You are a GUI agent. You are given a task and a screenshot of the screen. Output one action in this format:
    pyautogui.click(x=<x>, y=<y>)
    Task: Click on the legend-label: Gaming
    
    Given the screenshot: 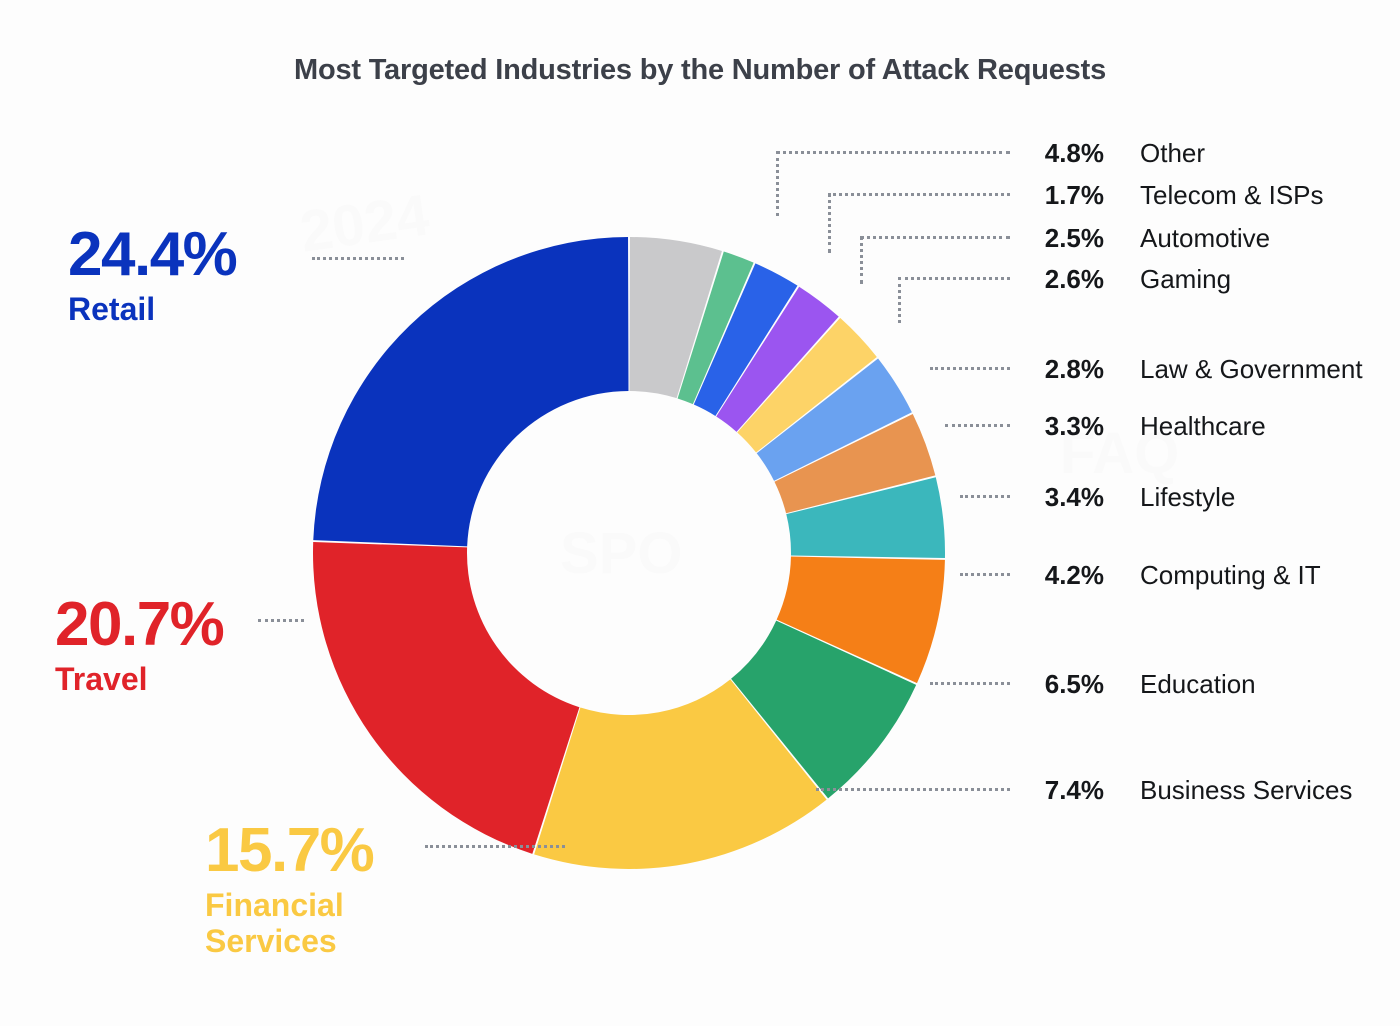 What is the action you would take?
    pyautogui.click(x=1186, y=279)
    